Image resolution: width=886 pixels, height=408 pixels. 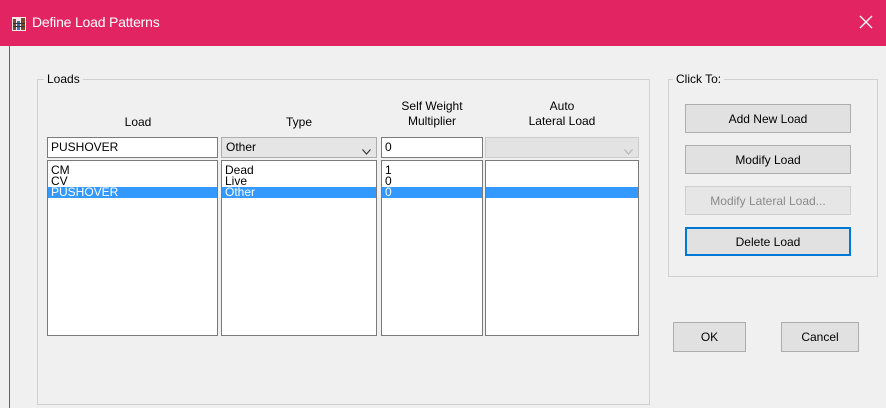 What do you see at coordinates (132, 170) in the screenshot?
I see `load-list-item: CM` at bounding box center [132, 170].